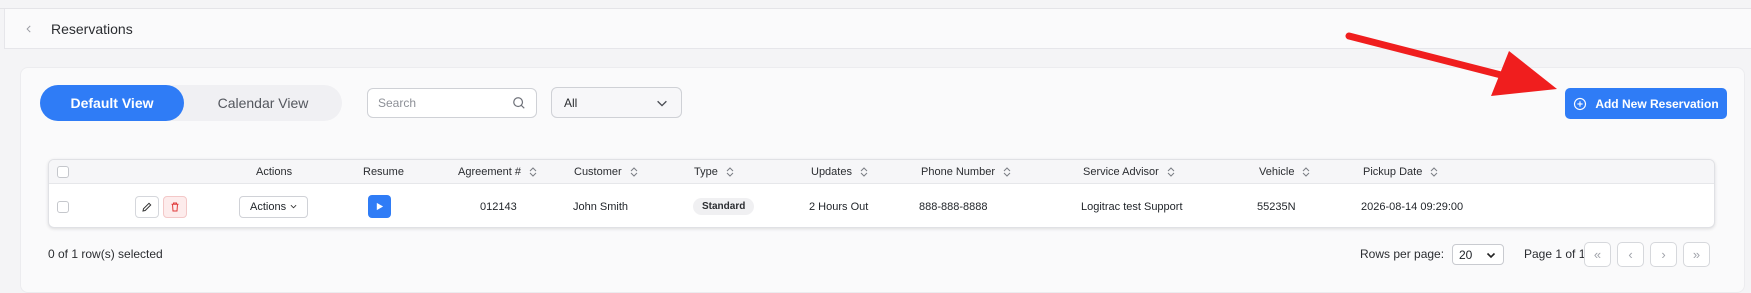  I want to click on row-resume-cell, so click(379, 205).